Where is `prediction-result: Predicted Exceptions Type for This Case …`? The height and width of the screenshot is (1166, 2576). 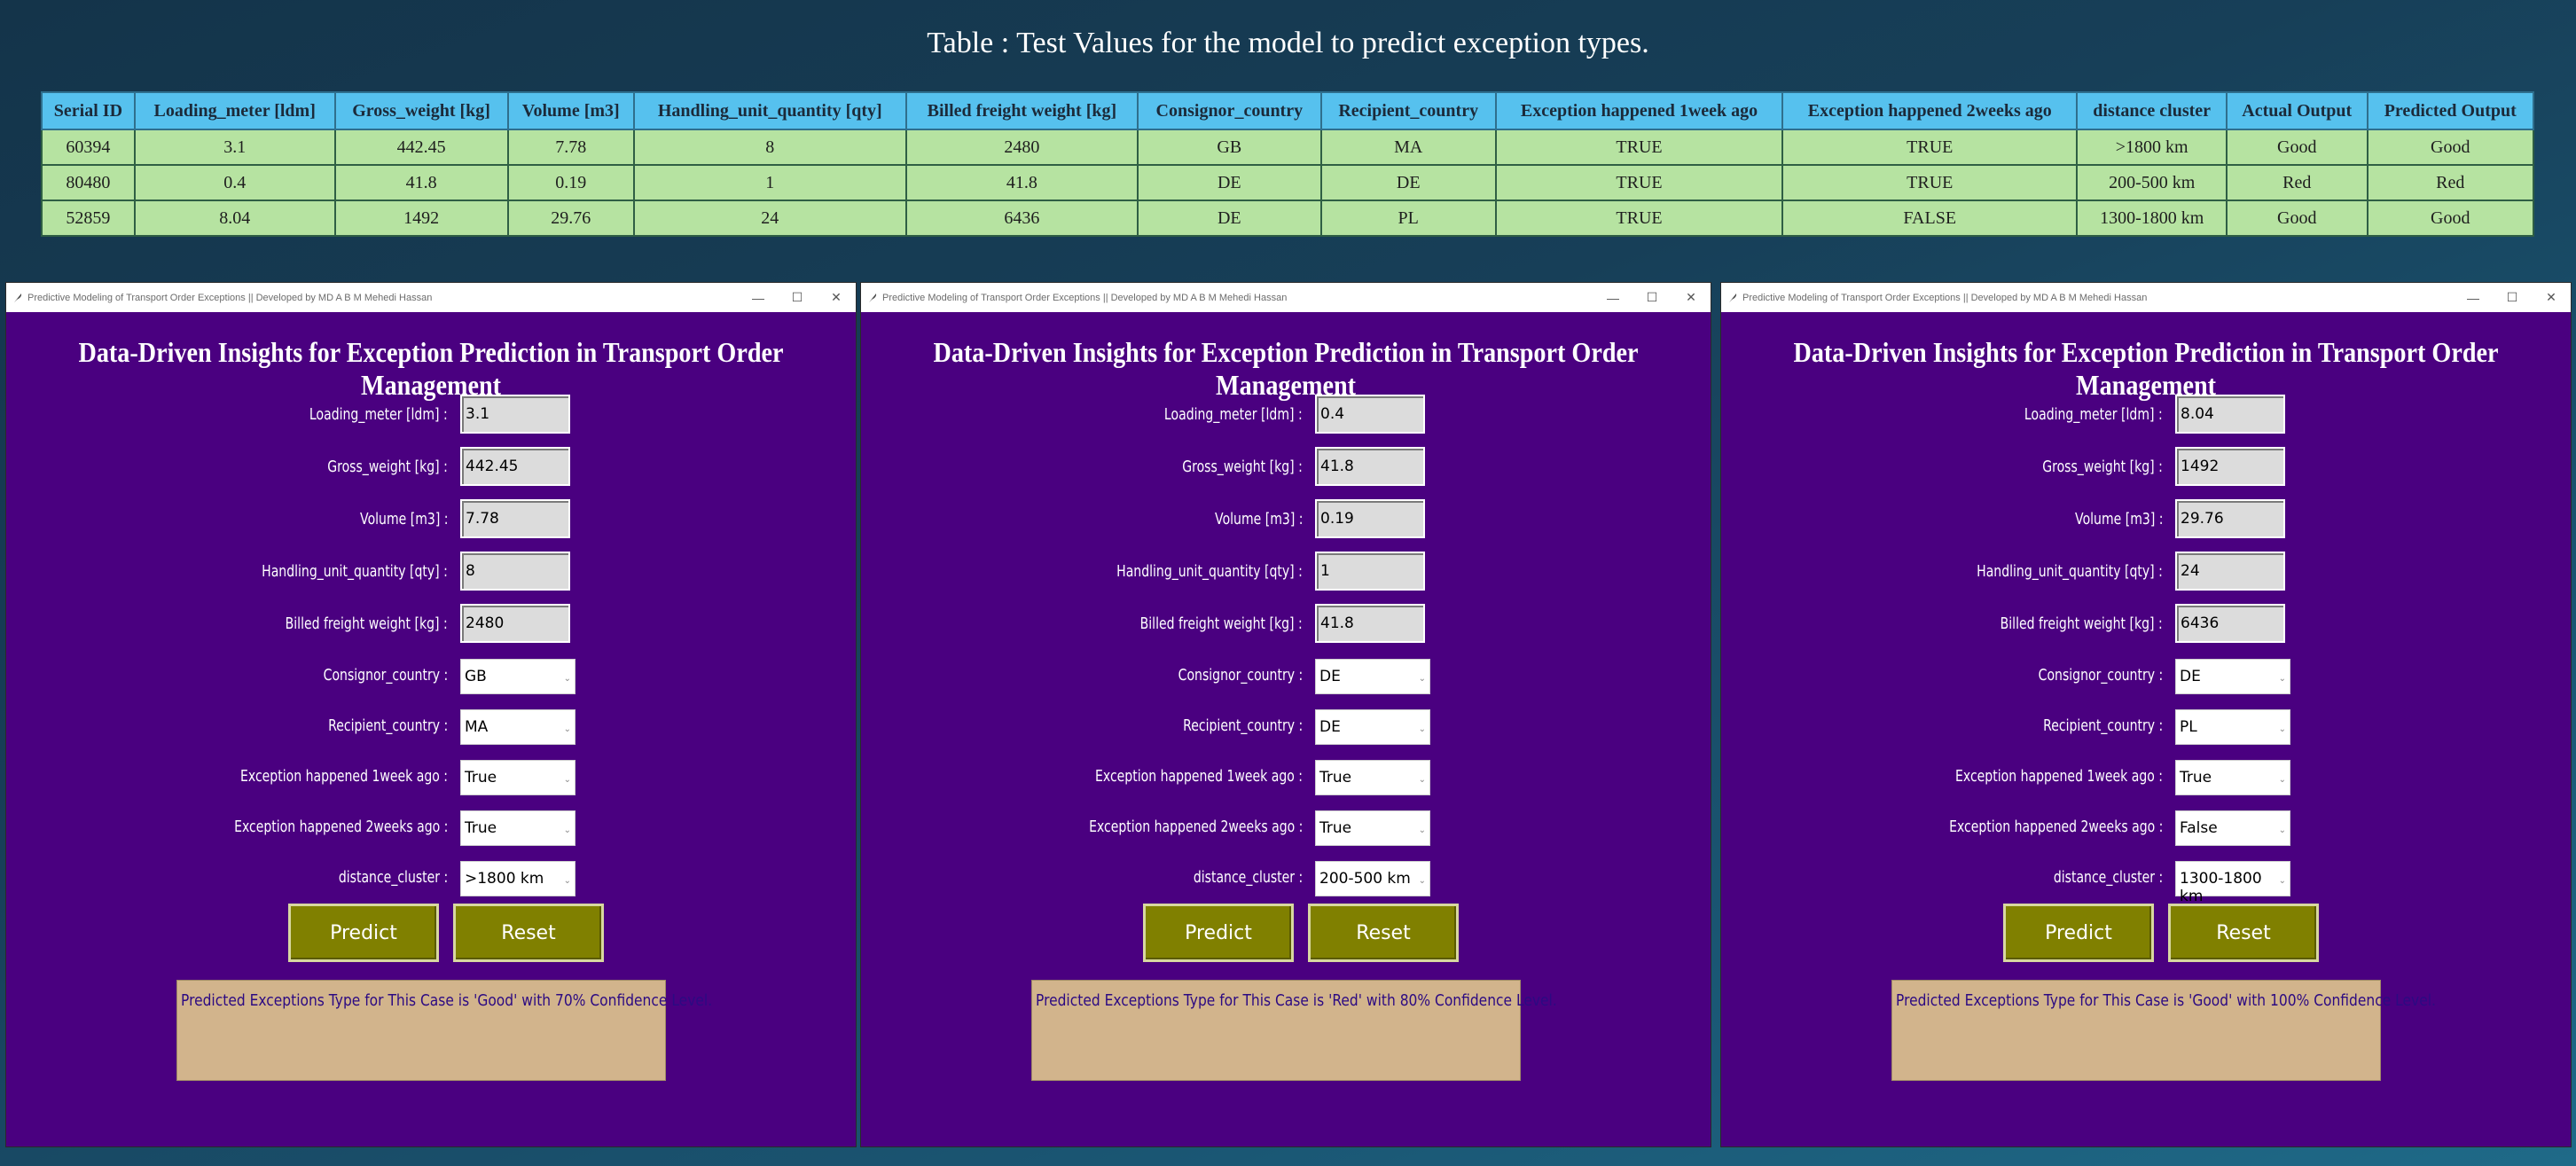 prediction-result: Predicted Exceptions Type for This Case … is located at coordinates (444, 1030).